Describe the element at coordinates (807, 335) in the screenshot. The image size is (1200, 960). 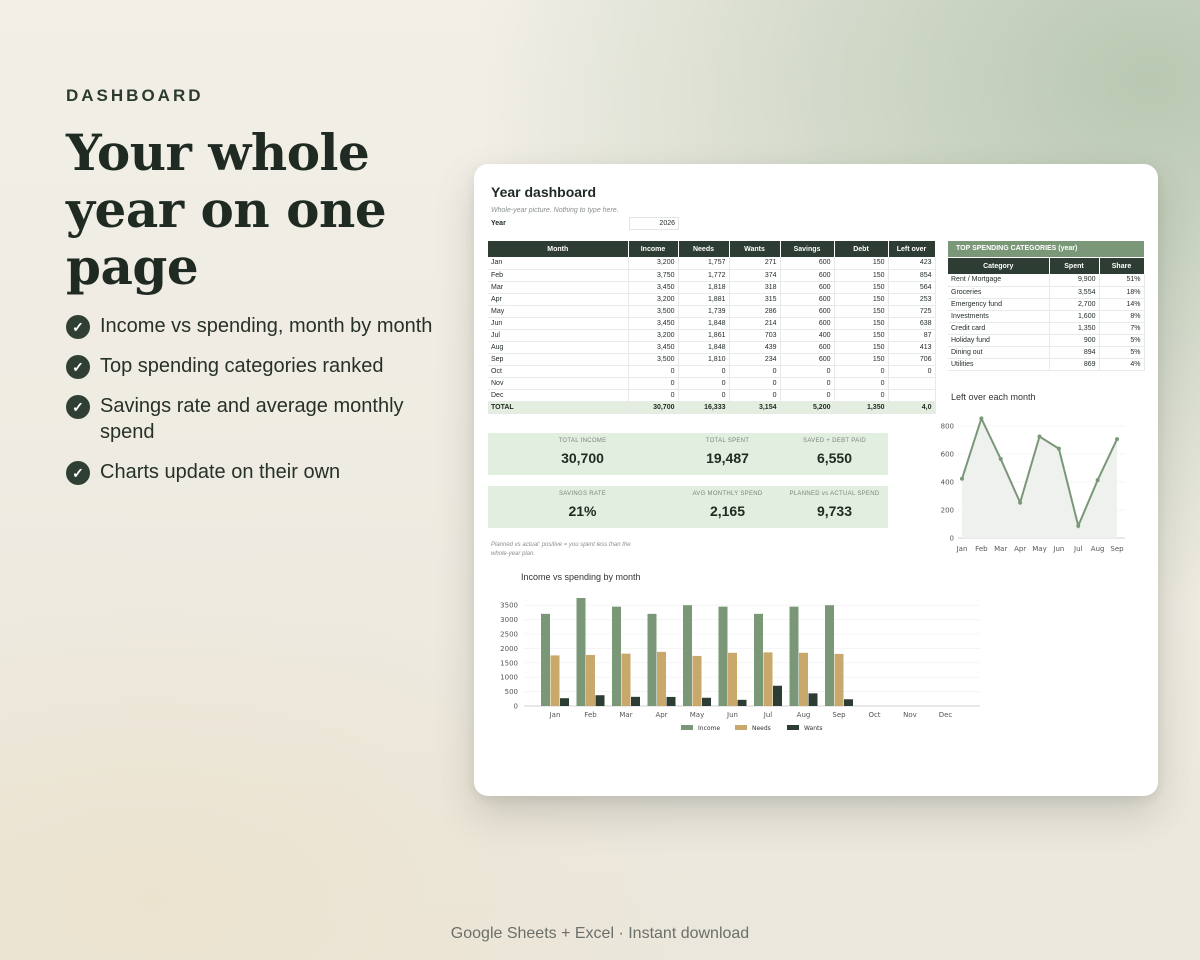
I see `table-cell: 400` at that location.